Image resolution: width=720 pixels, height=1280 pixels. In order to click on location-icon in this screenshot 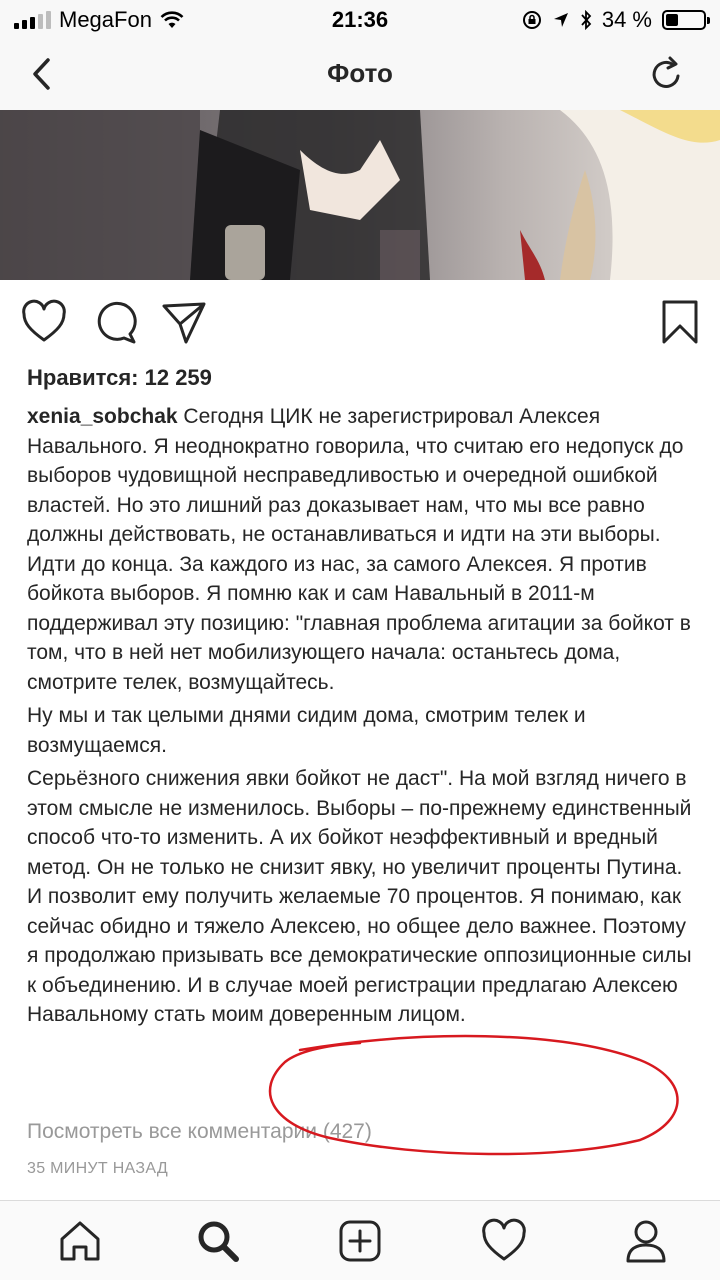, I will do `click(560, 20)`.